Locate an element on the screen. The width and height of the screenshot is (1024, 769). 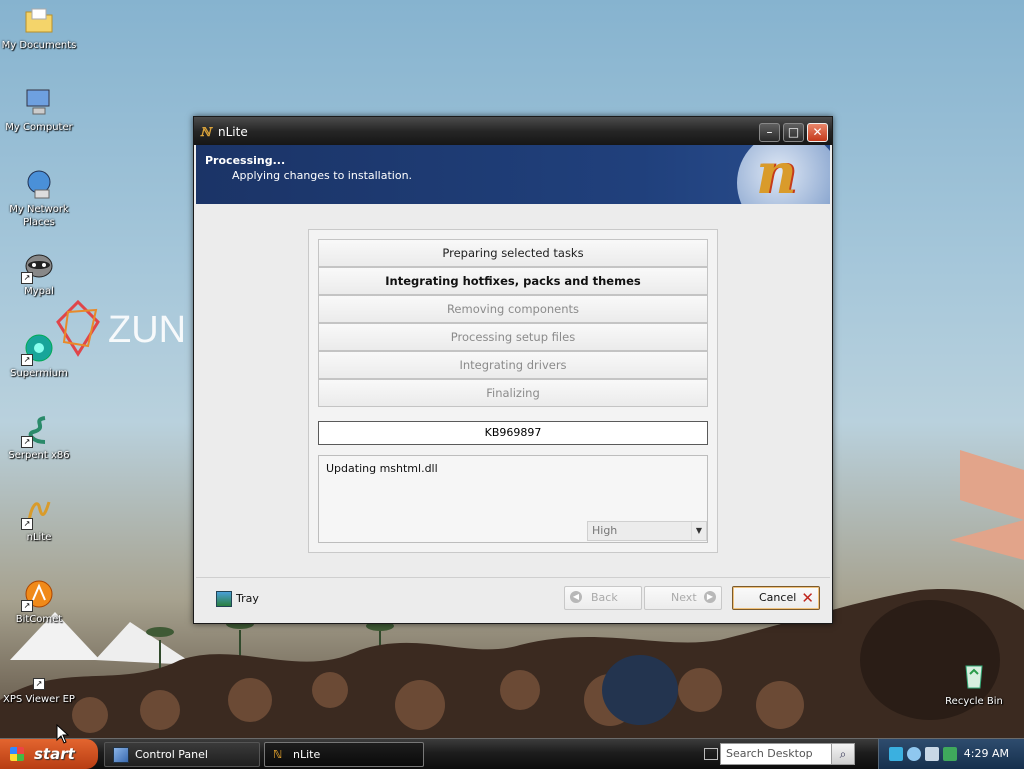
back-arrow-icon: ◀ is located at coordinates (576, 597).